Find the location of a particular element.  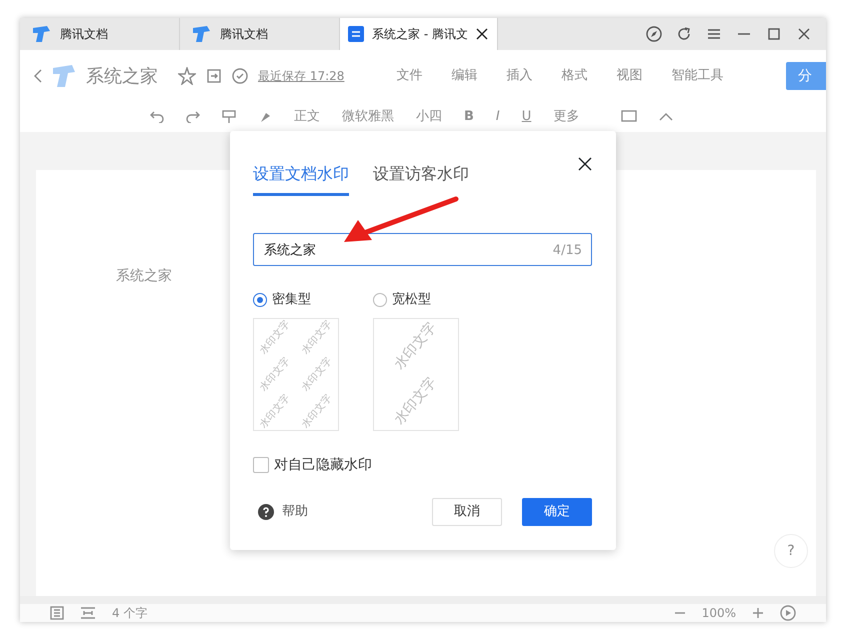

menu-item: 视图 is located at coordinates (629, 76).